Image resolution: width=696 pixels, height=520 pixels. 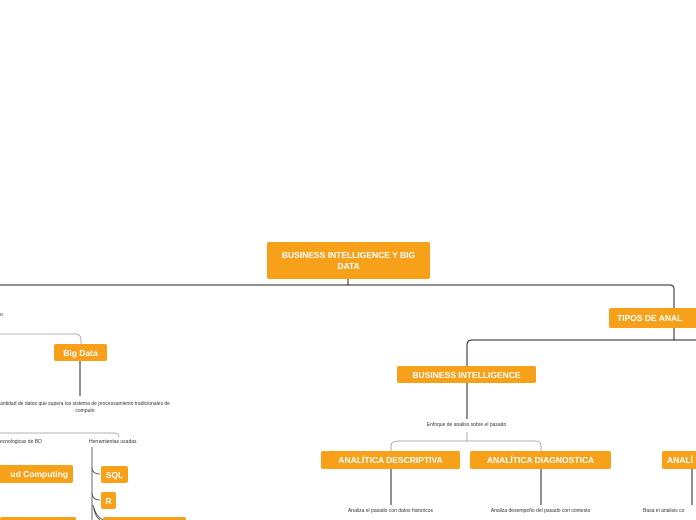 What do you see at coordinates (664, 511) in the screenshot?
I see `right-partial-text: Basa el analisis co` at bounding box center [664, 511].